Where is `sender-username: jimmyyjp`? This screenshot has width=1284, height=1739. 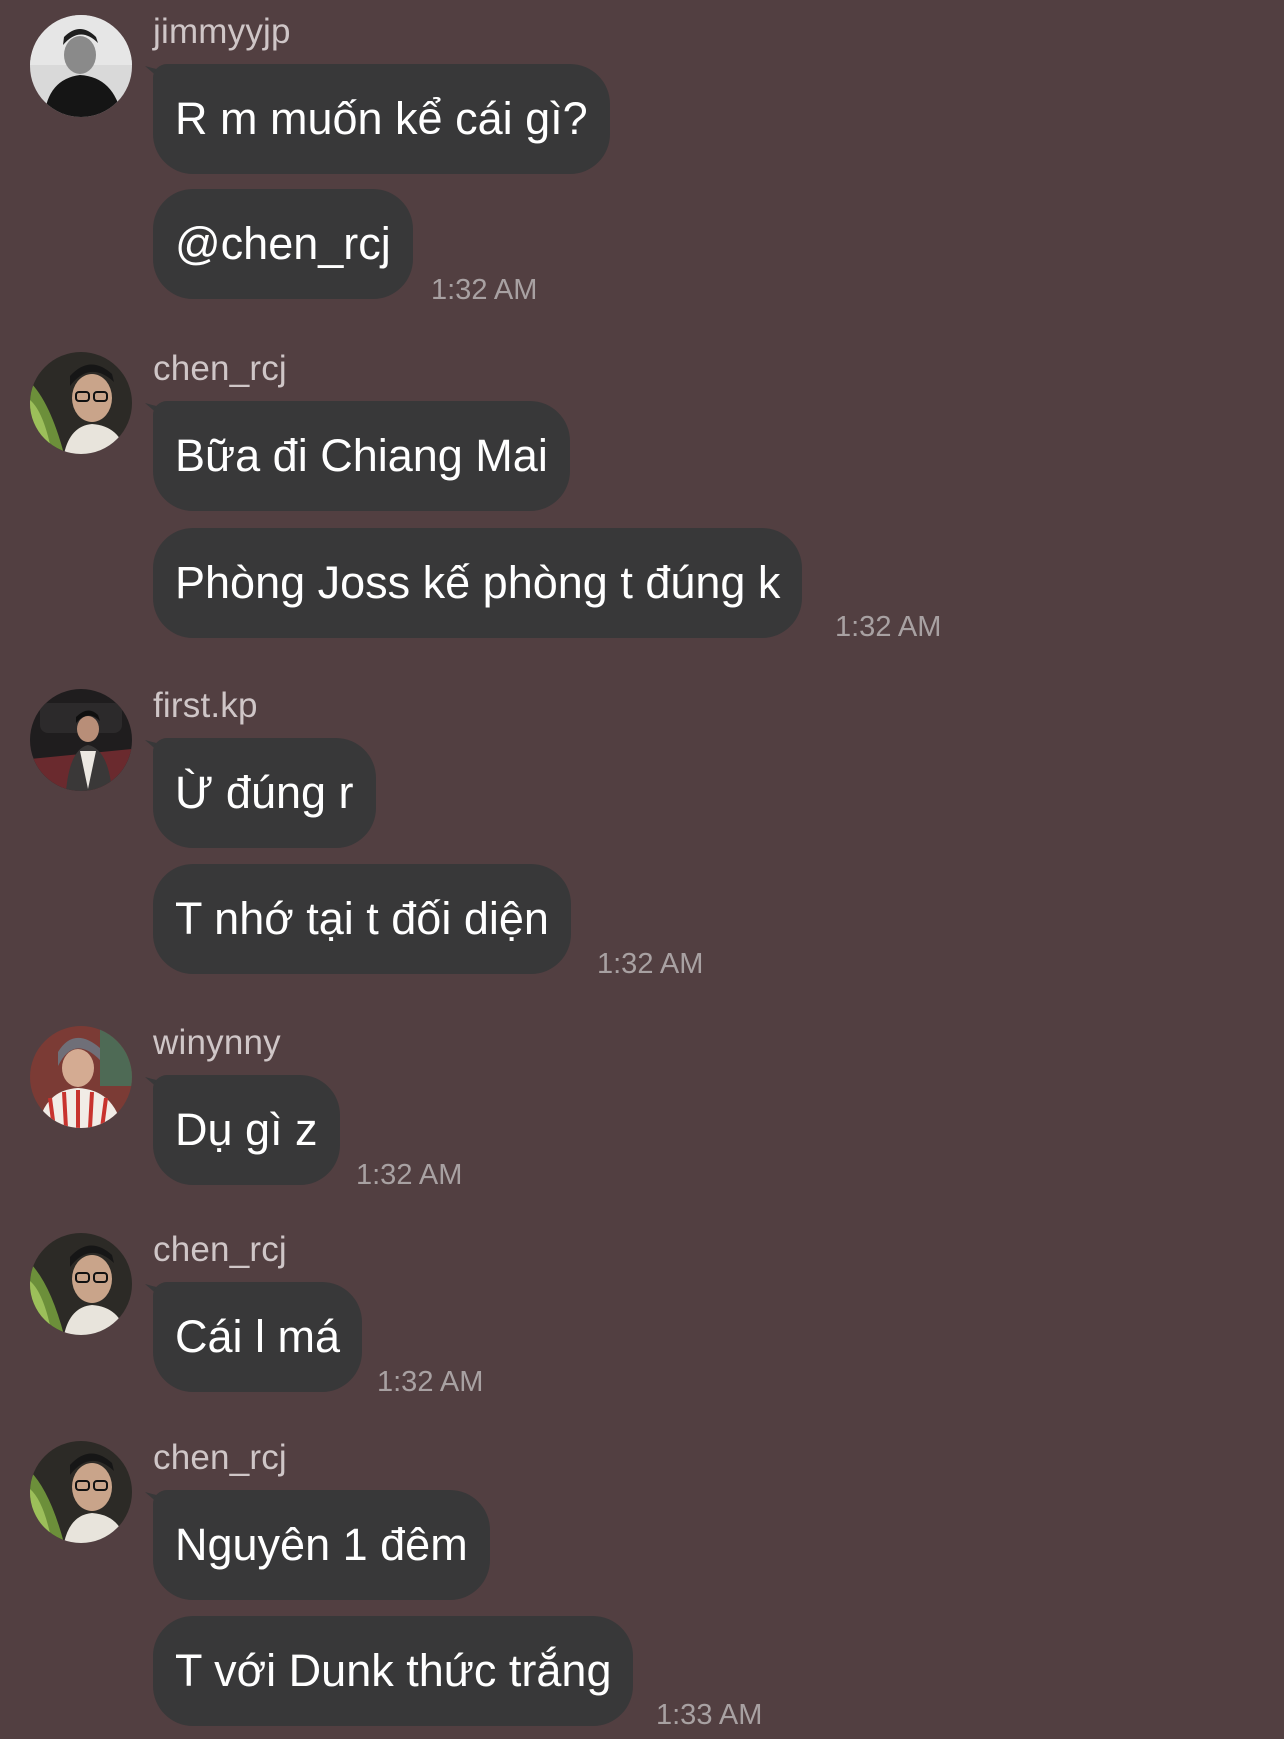
sender-username: jimmyyjp is located at coordinates (222, 32).